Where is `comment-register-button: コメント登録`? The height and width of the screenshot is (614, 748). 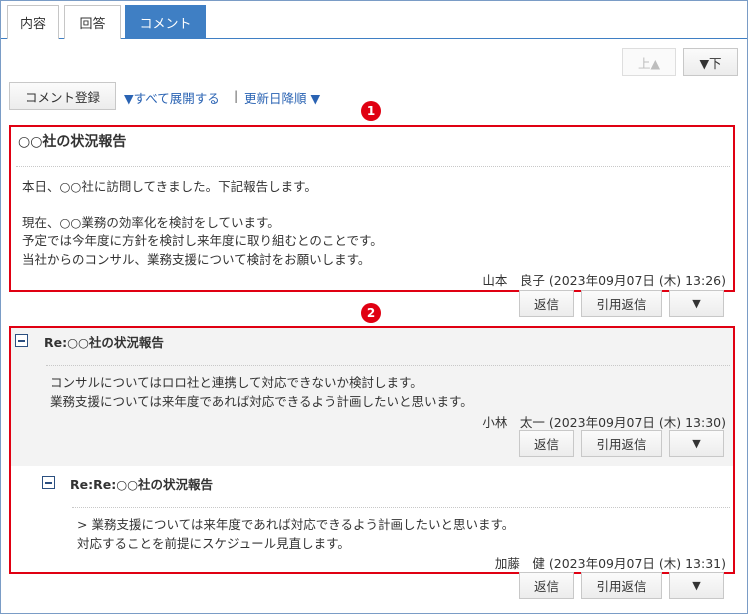
comment-register-button: コメント登録 is located at coordinates (62, 96).